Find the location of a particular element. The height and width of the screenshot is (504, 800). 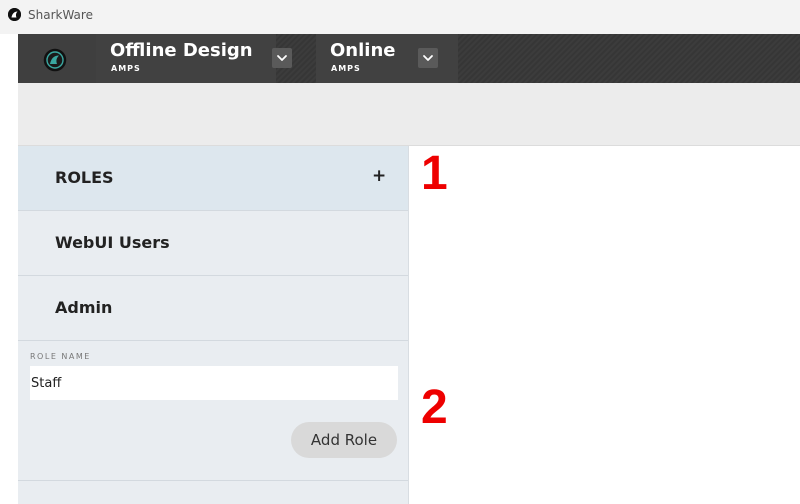

toolbar-area is located at coordinates (409, 114).